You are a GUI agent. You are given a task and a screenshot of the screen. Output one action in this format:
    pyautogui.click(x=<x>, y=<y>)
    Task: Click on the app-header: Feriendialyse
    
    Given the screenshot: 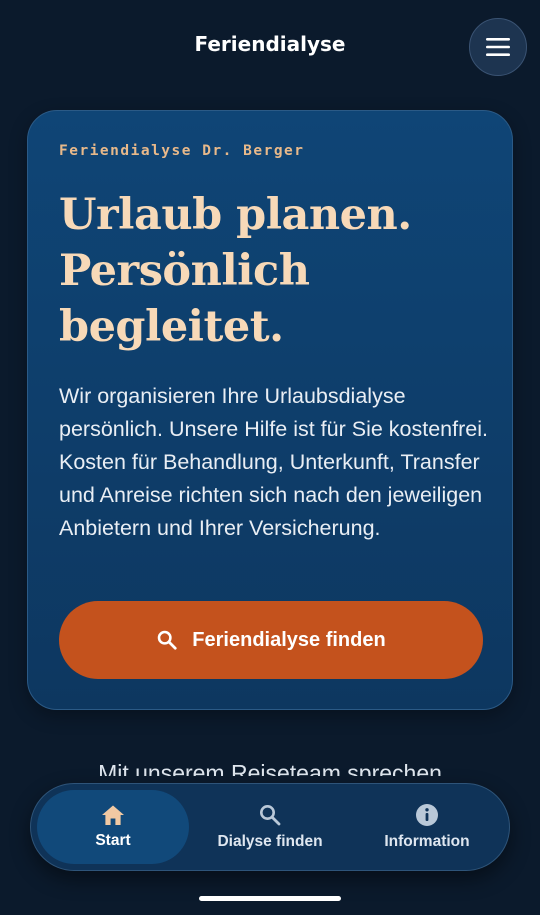 What is the action you would take?
    pyautogui.click(x=270, y=46)
    